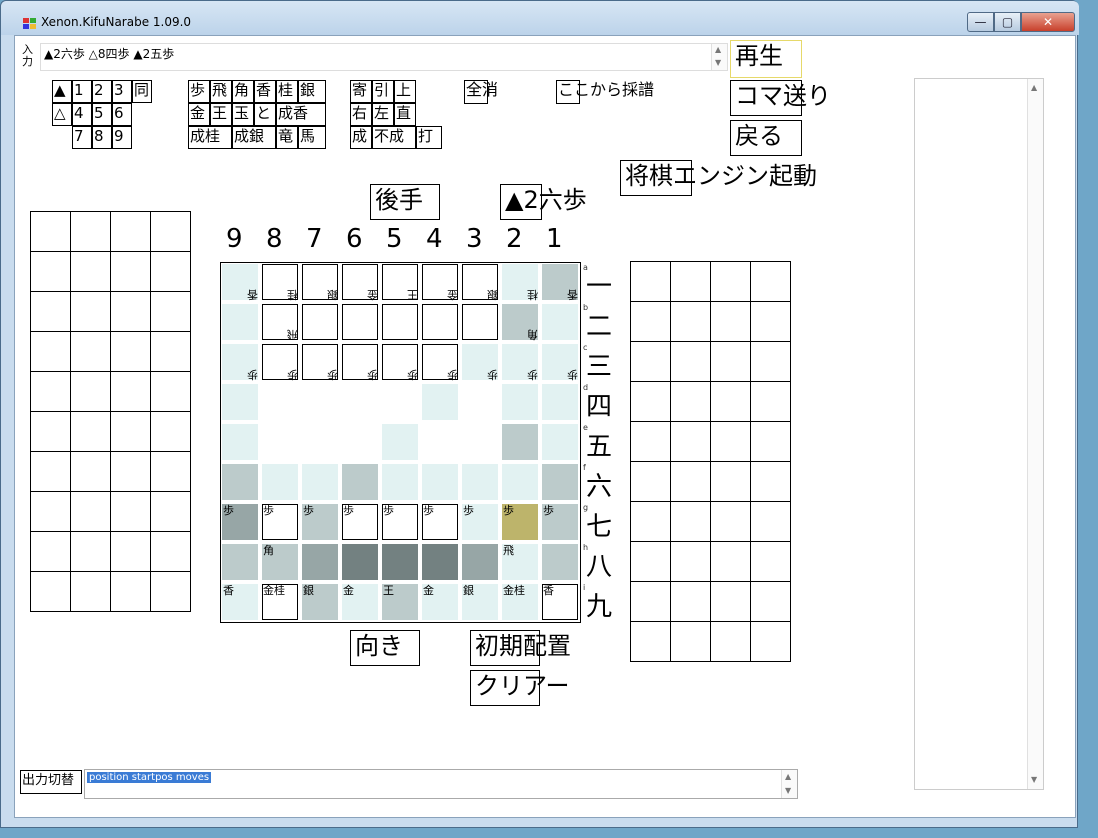  What do you see at coordinates (979, 434) in the screenshot?
I see `log-panel: ▲ ▼` at bounding box center [979, 434].